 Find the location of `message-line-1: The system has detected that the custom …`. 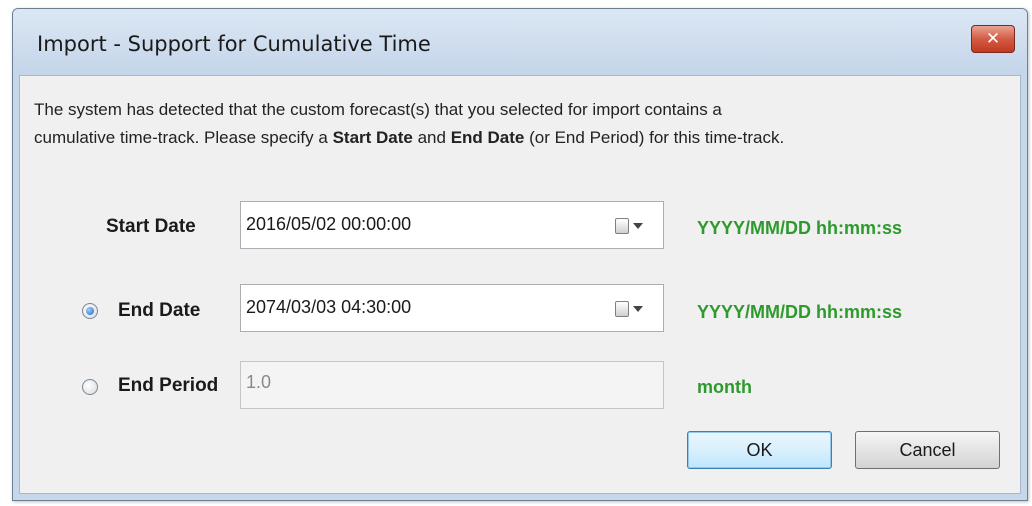

message-line-1: The system has detected that the custom … is located at coordinates (378, 109).